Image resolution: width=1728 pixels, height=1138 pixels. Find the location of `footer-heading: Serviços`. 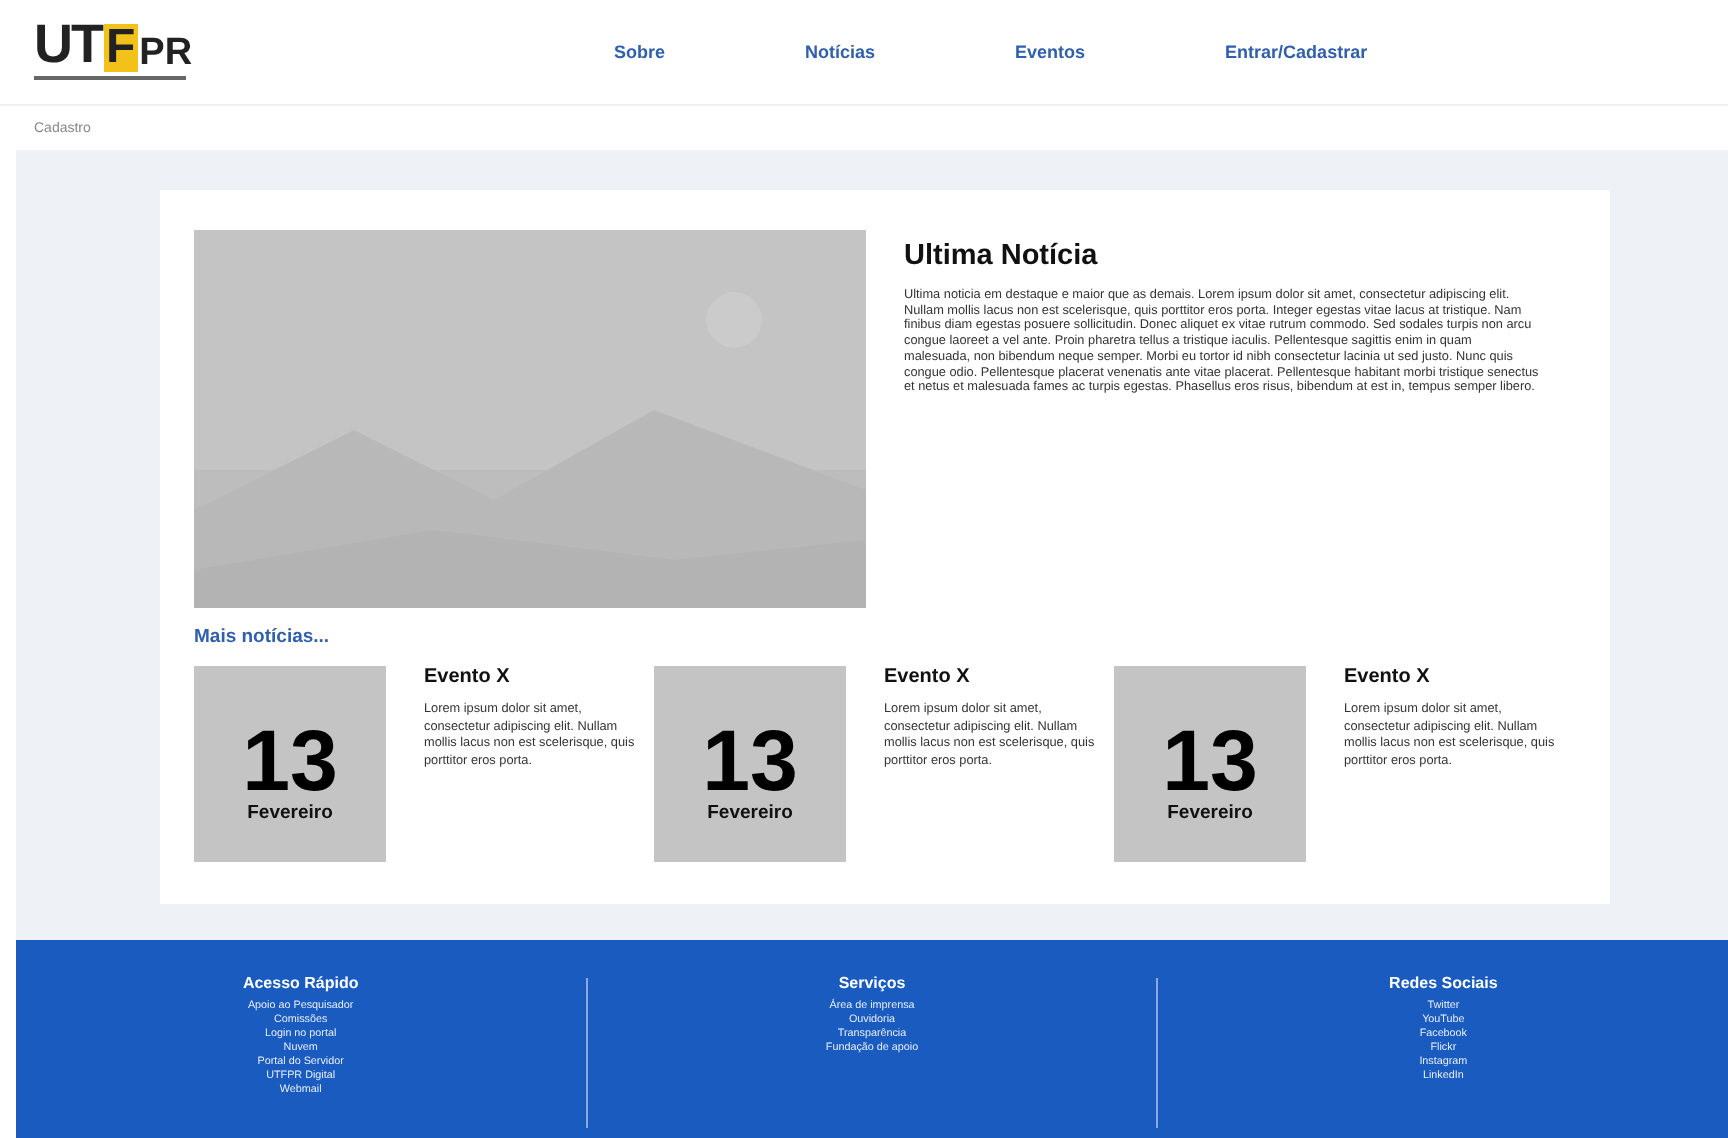

footer-heading: Serviços is located at coordinates (872, 983).